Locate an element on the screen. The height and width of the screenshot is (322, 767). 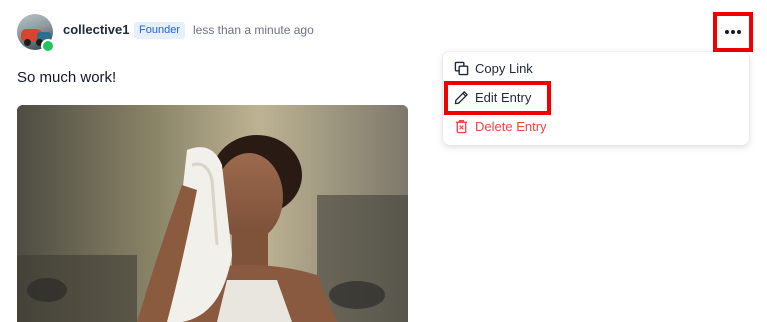
menu-item-copy-link: Copy Link is located at coordinates (596, 68).